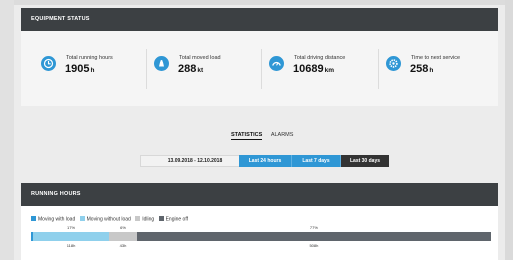  I want to click on legend-item: Idling, so click(144, 219).